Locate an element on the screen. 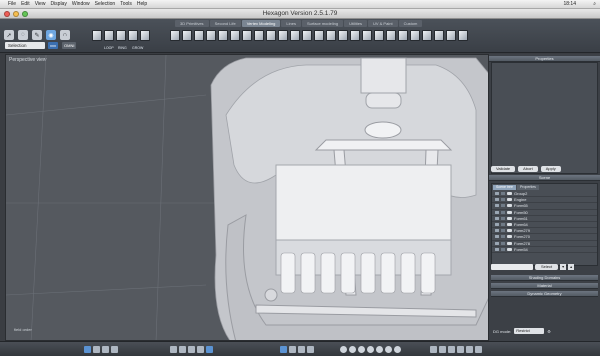 The height and width of the screenshot is (356, 600). edge-cube-icon is located at coordinates (109, 35).